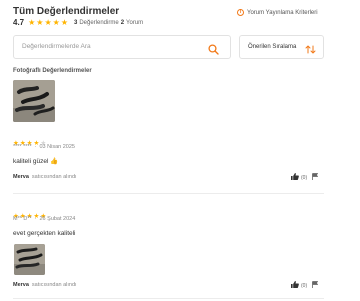  I want to click on review-comment: evet gerçekten kaliteli, so click(44, 233).